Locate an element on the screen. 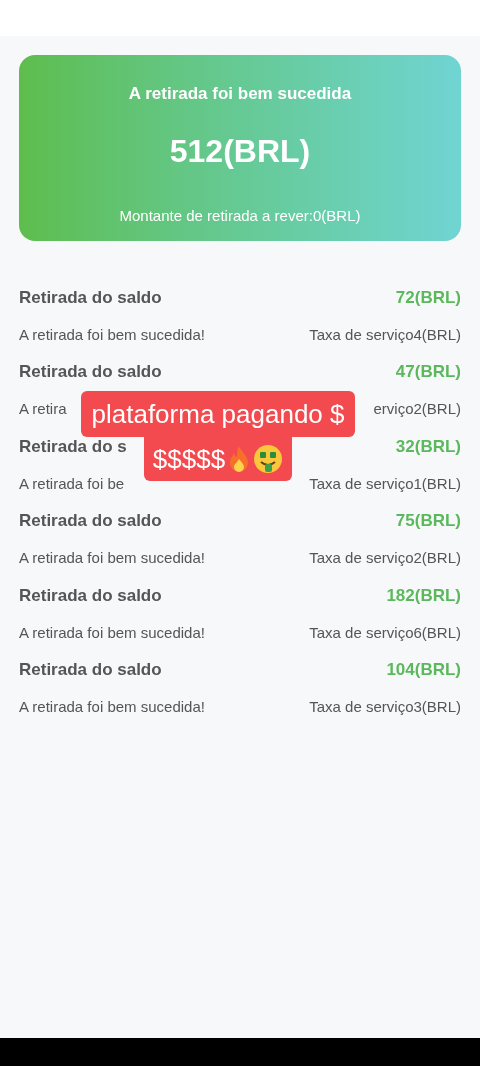 The height and width of the screenshot is (1066, 480). smiley-icon is located at coordinates (268, 459).